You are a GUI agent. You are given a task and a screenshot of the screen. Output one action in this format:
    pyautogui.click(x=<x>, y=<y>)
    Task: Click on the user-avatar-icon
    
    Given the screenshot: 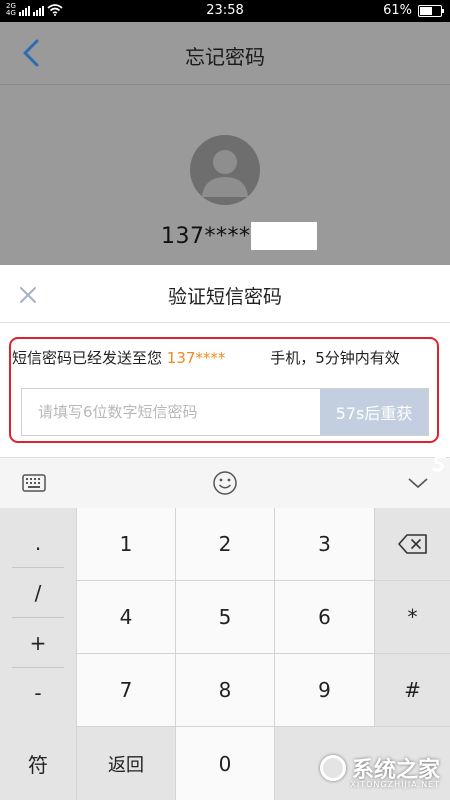 What is the action you would take?
    pyautogui.click(x=225, y=170)
    